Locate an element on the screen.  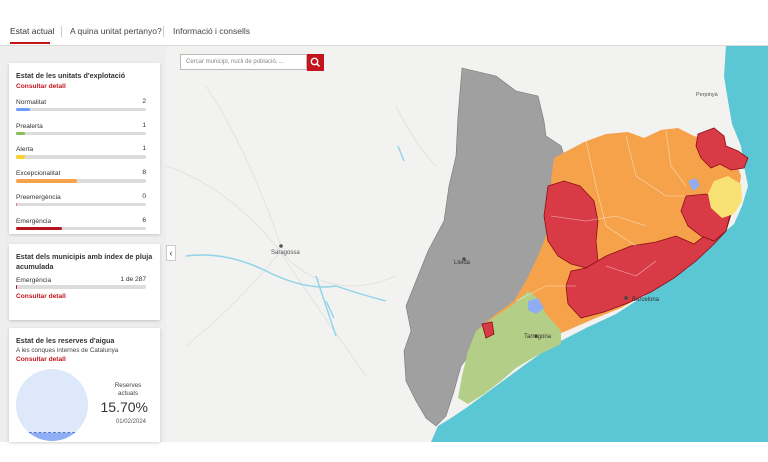
state-count: 1 de 287 is located at coordinates (133, 280).